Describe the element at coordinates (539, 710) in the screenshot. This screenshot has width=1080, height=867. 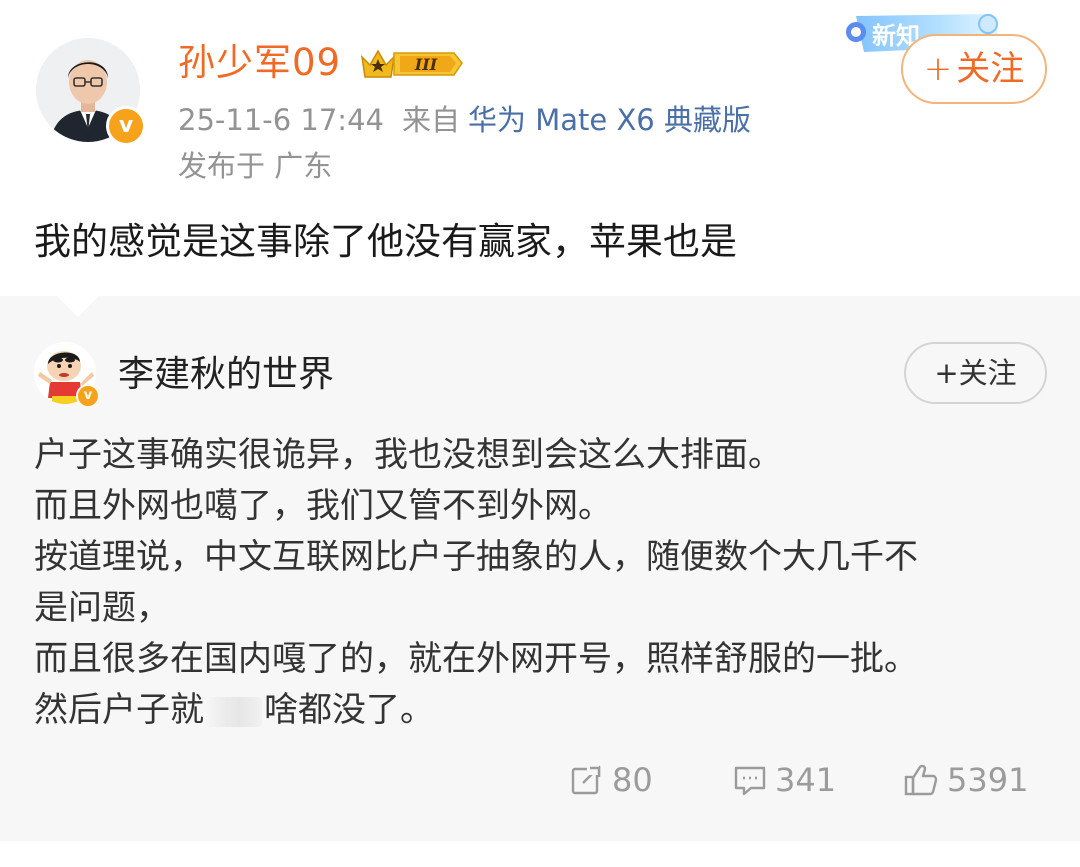
I see `quoted-text-line-last: 然后户子就 啥都没了。` at that location.